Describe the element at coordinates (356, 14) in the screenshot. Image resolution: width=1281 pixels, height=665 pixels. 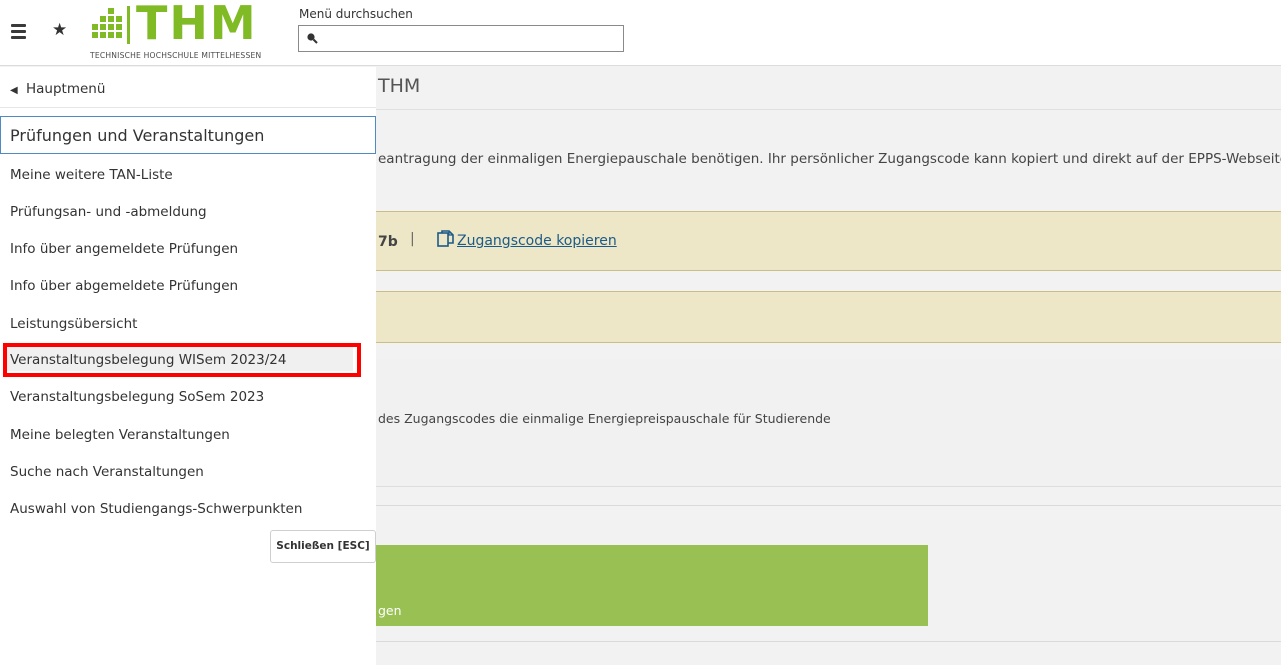
I see `search-label: Menü durchsuchen` at that location.